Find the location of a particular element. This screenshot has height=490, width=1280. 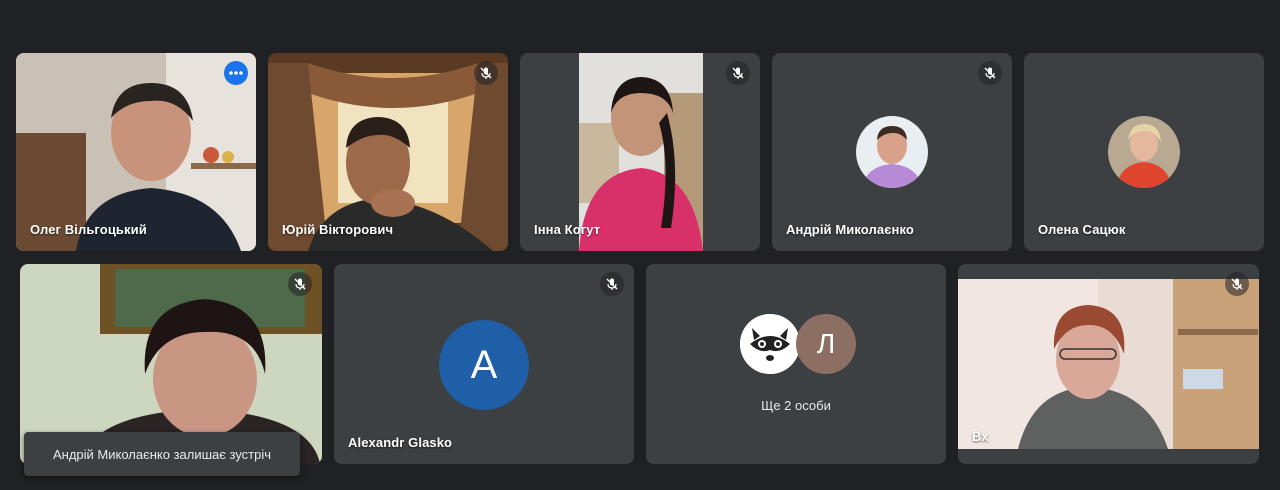

leave-notification-toast: Андрій Миколаєнко залишає зустріч is located at coordinates (162, 454).